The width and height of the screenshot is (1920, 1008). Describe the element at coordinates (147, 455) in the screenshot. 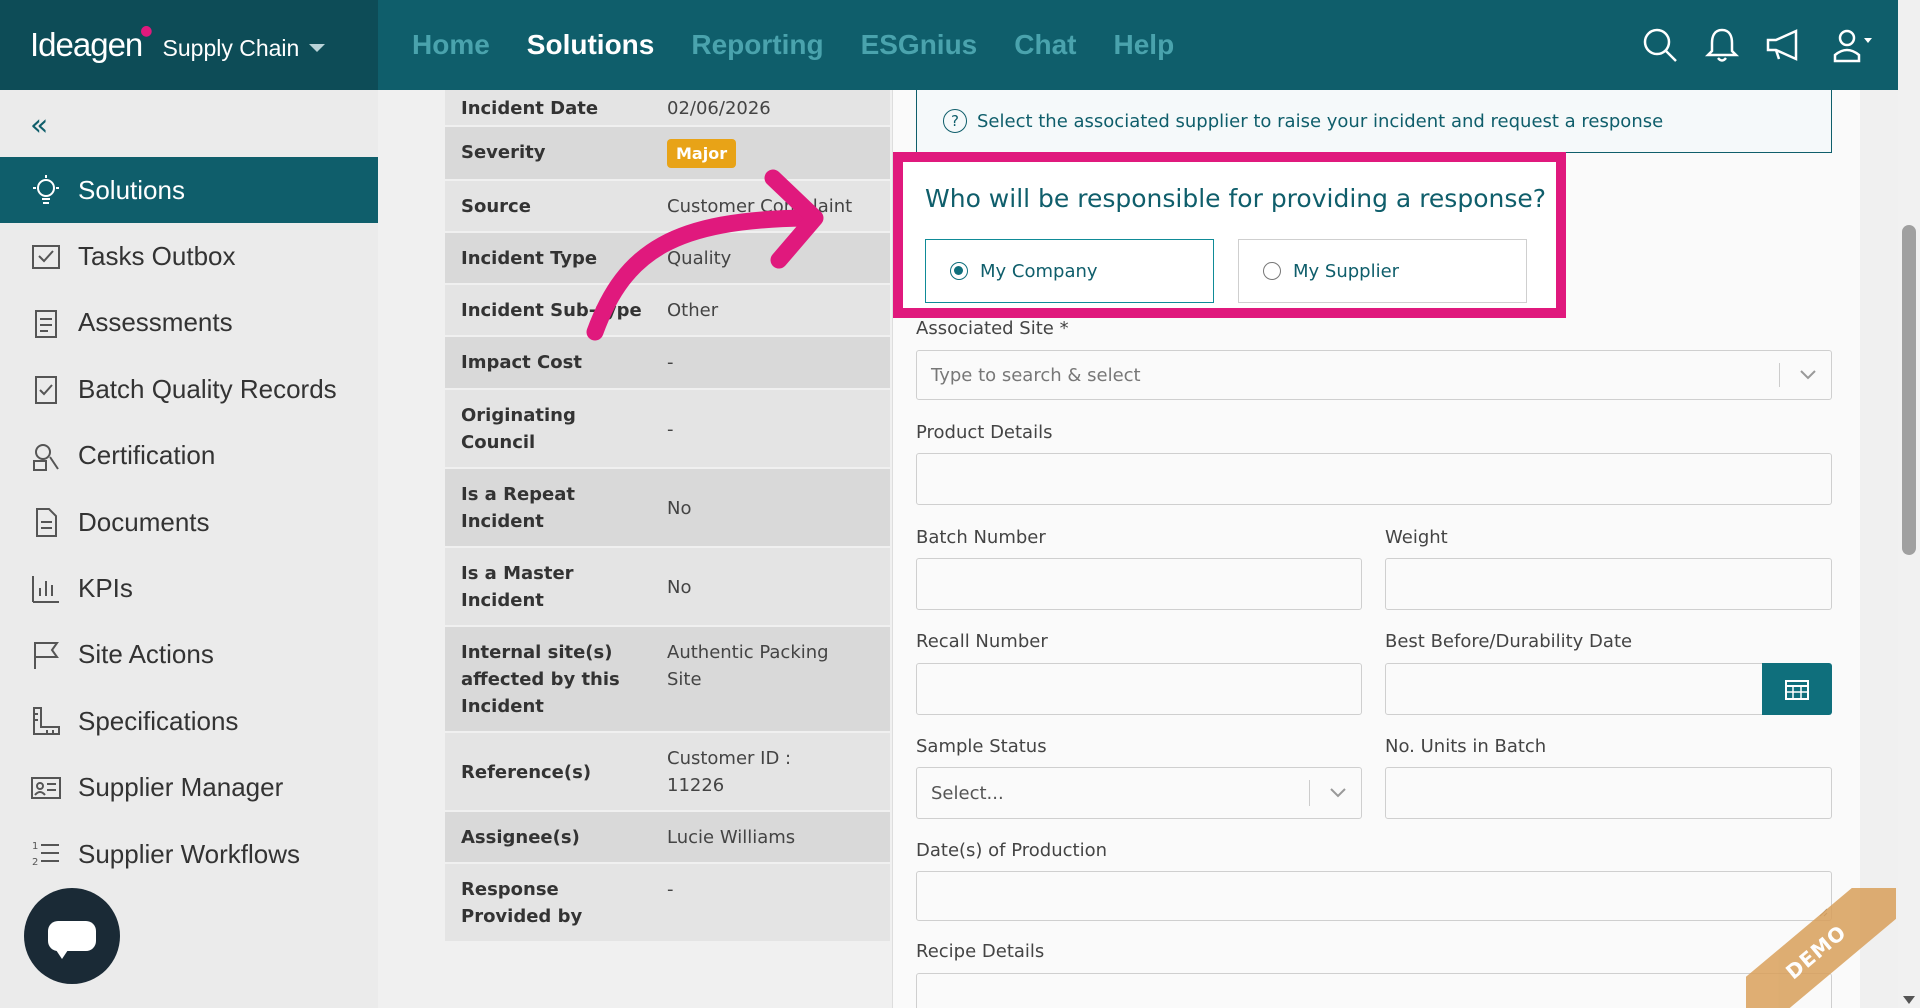

I see `sidebar-item-label: Certification` at that location.